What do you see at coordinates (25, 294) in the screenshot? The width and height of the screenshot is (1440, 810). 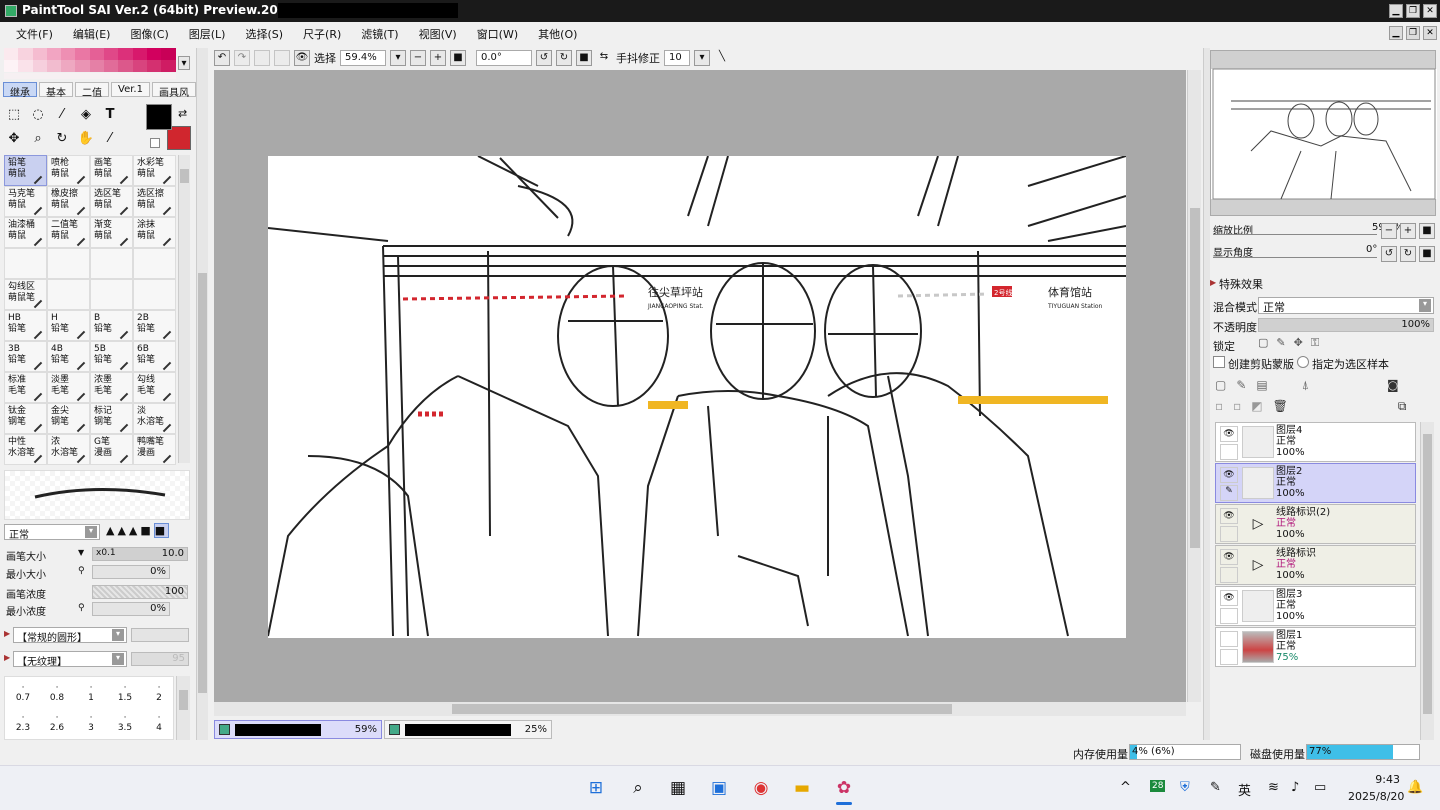 I see `brush-slot: 勾线区 萌鼠笔` at bounding box center [25, 294].